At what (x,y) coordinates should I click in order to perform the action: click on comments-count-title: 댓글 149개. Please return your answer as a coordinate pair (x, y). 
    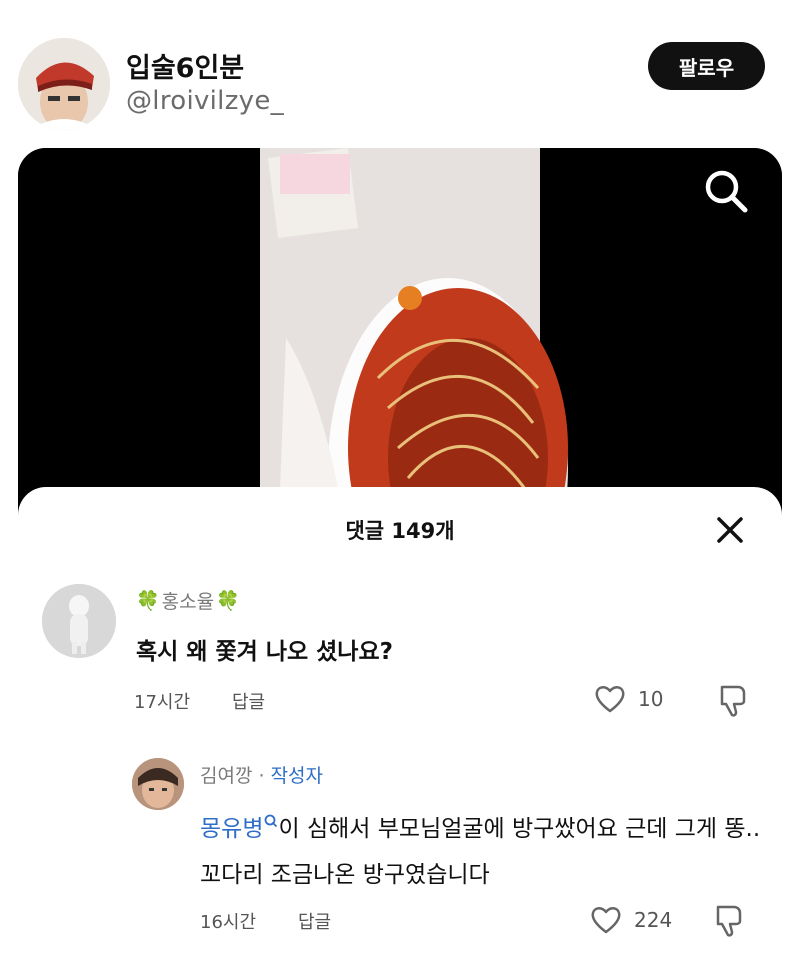
    Looking at the image, I should click on (400, 531).